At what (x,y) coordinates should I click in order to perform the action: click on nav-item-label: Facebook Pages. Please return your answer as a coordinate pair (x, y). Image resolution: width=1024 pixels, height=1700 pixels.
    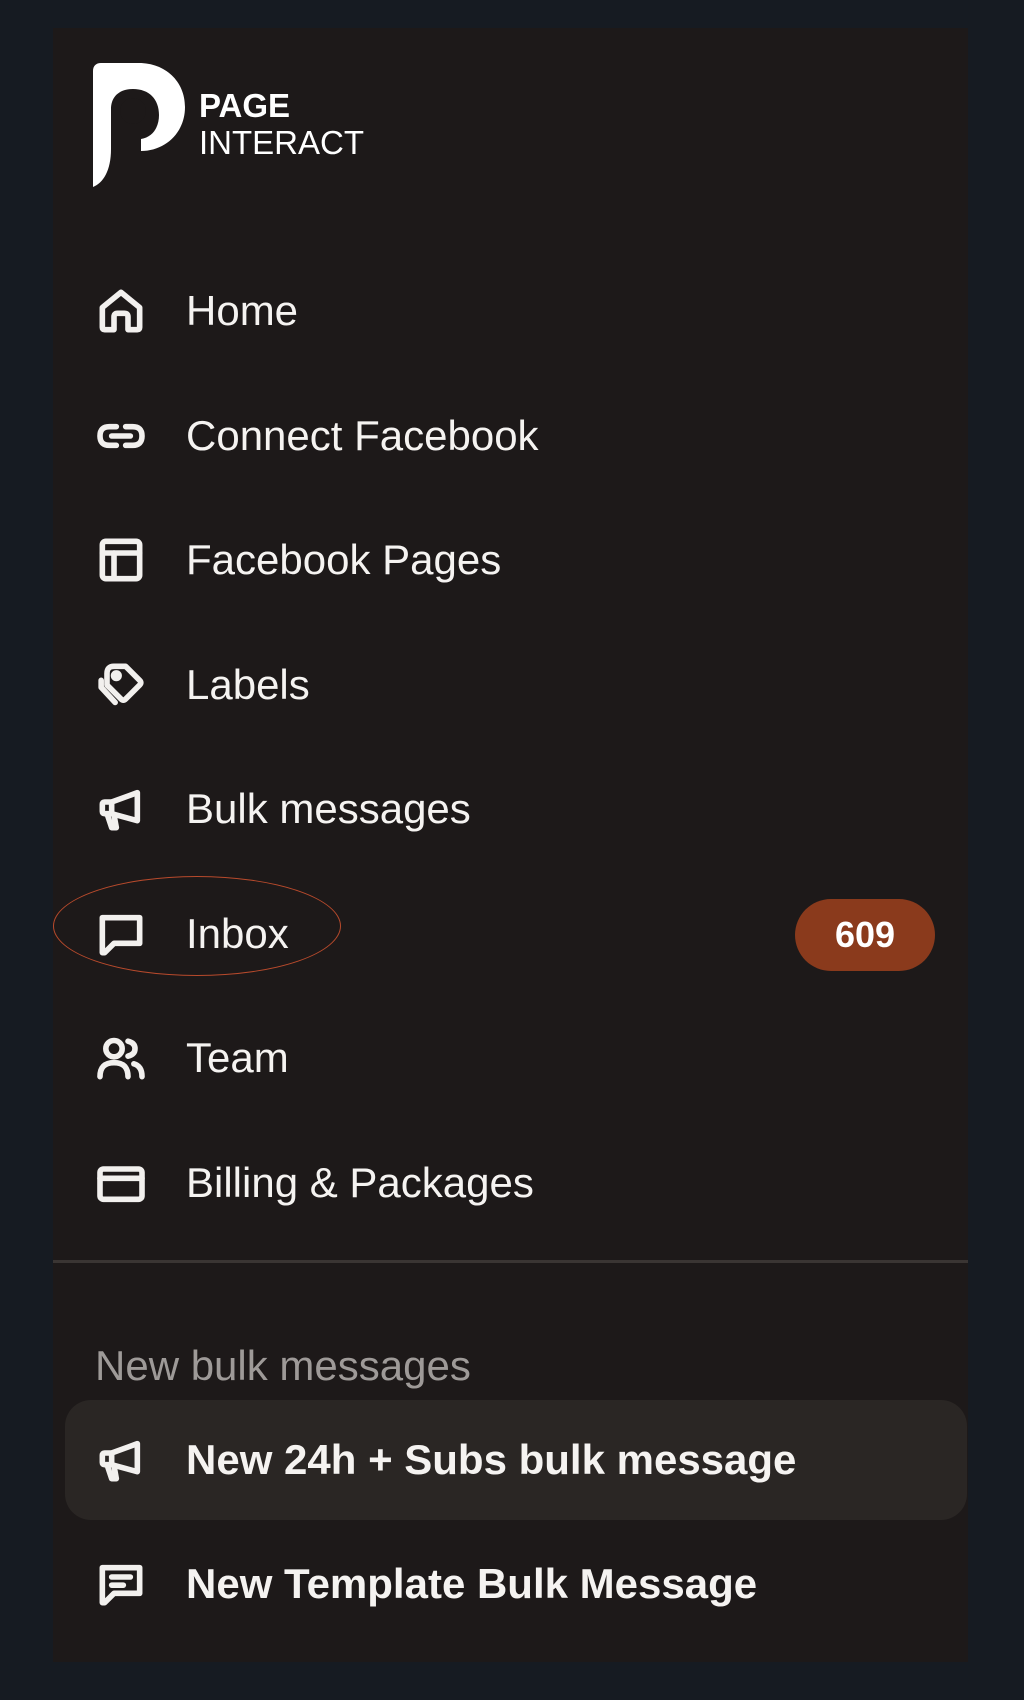
    Looking at the image, I should click on (344, 559).